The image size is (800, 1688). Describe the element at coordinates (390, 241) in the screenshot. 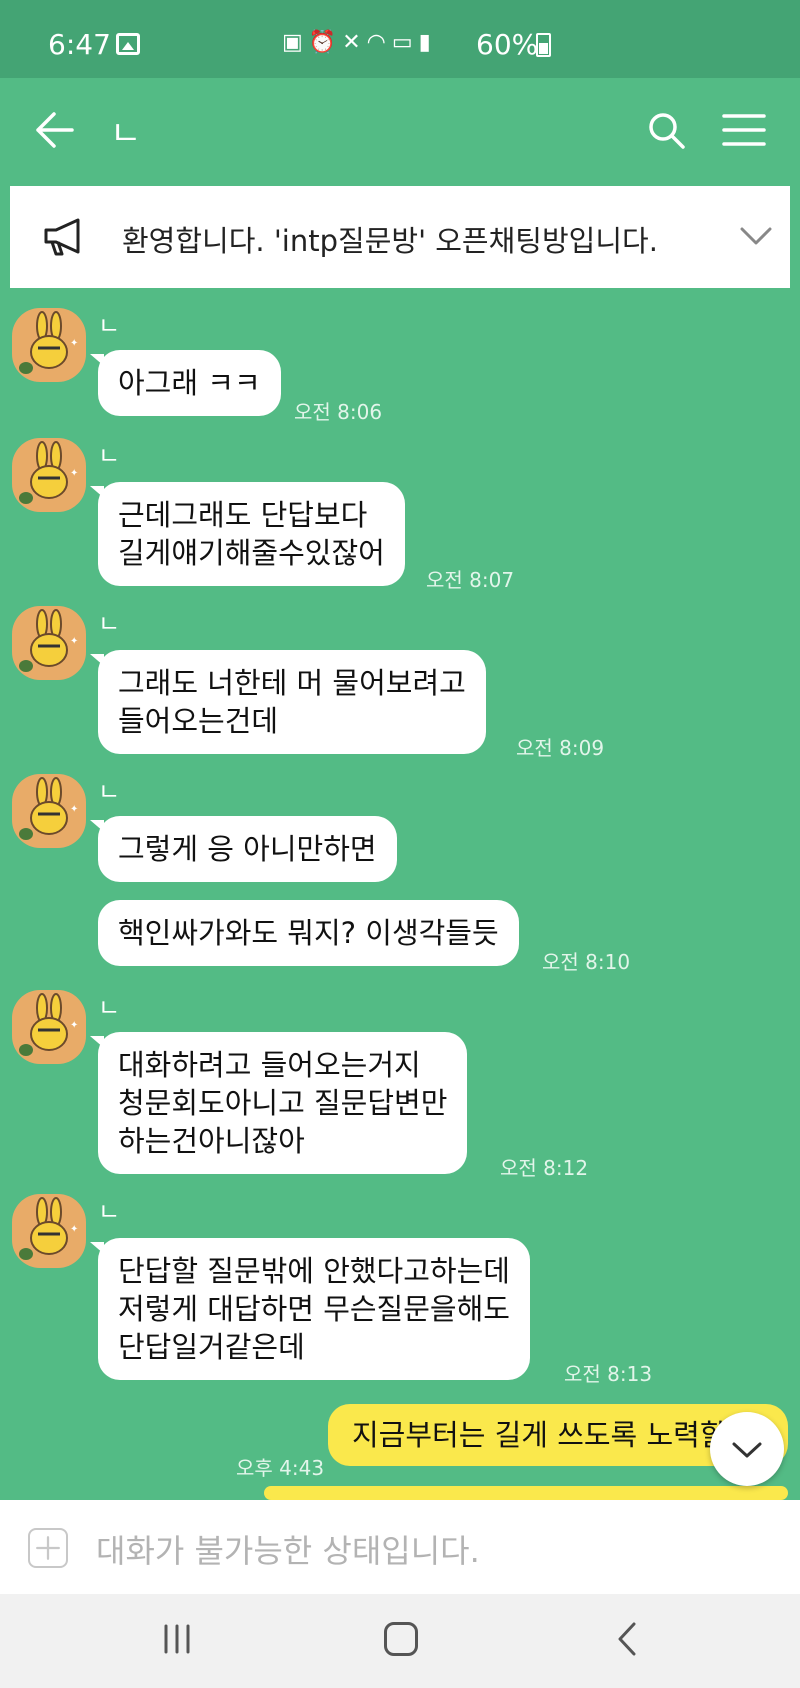

I see `notice-text: 환영합니다. 'intp질문방' 오픈채팅방입니다.` at that location.